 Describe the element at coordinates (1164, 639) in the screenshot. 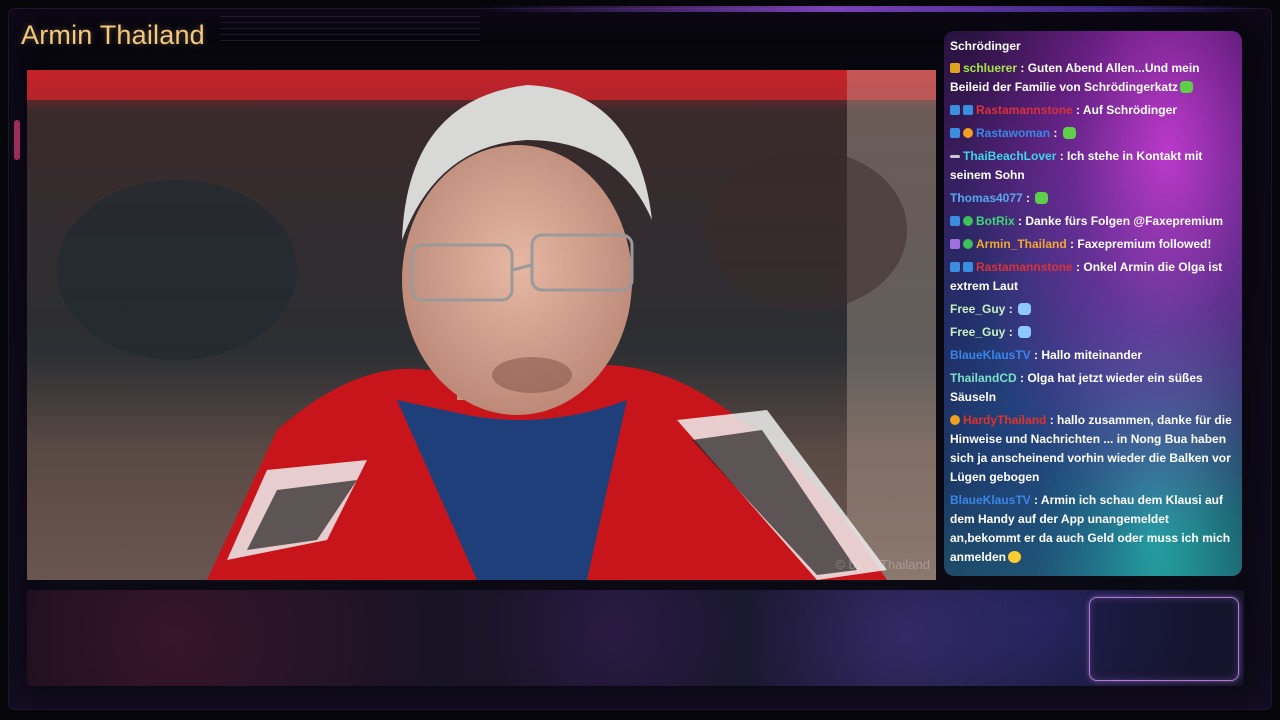

I see `overlay-cam-box` at that location.